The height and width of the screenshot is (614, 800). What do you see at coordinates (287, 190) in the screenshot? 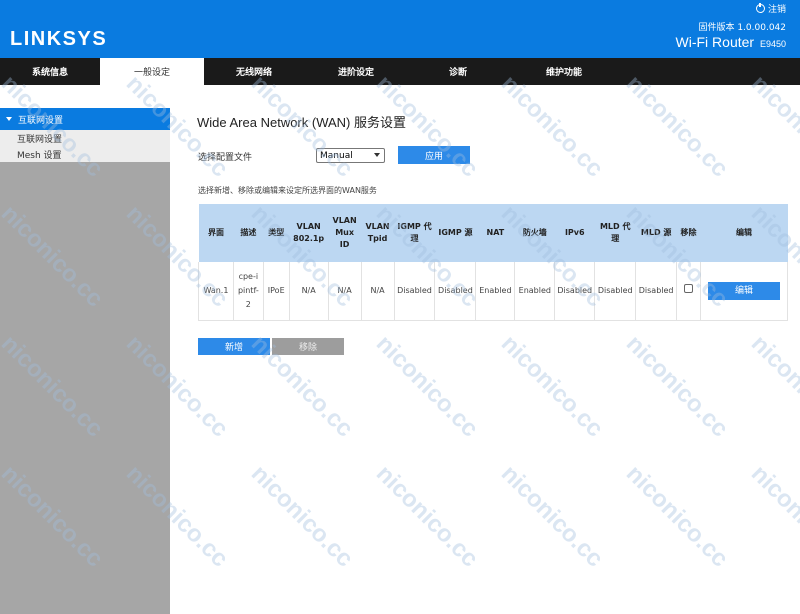
I see `instructions-text: 选择新增、移除或编辑来设定所选界面的WAN服务` at bounding box center [287, 190].